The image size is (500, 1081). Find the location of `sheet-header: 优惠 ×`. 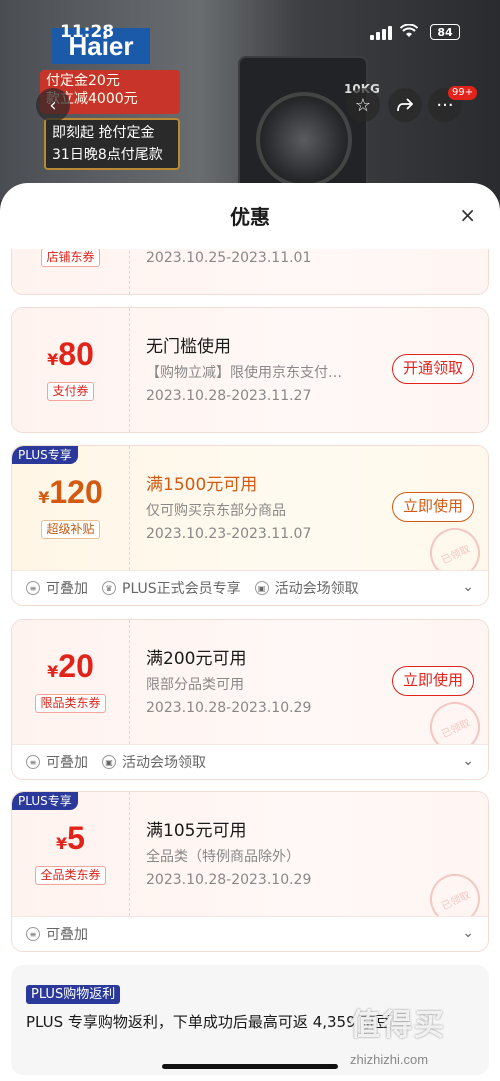

sheet-header: 优惠 × is located at coordinates (250, 216).